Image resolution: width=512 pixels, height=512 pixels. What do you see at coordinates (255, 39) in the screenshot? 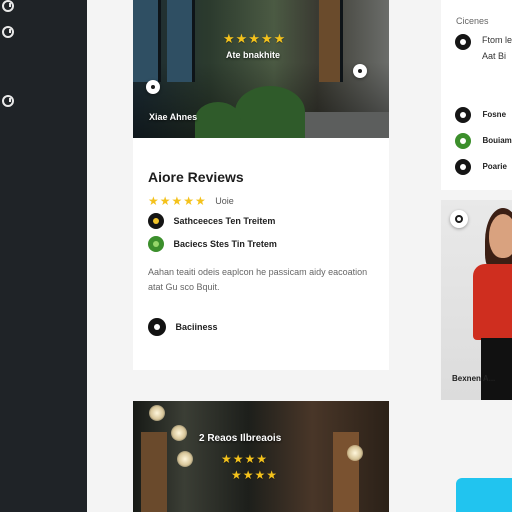
I see `hero-rating-stars: ★★★★★` at bounding box center [255, 39].